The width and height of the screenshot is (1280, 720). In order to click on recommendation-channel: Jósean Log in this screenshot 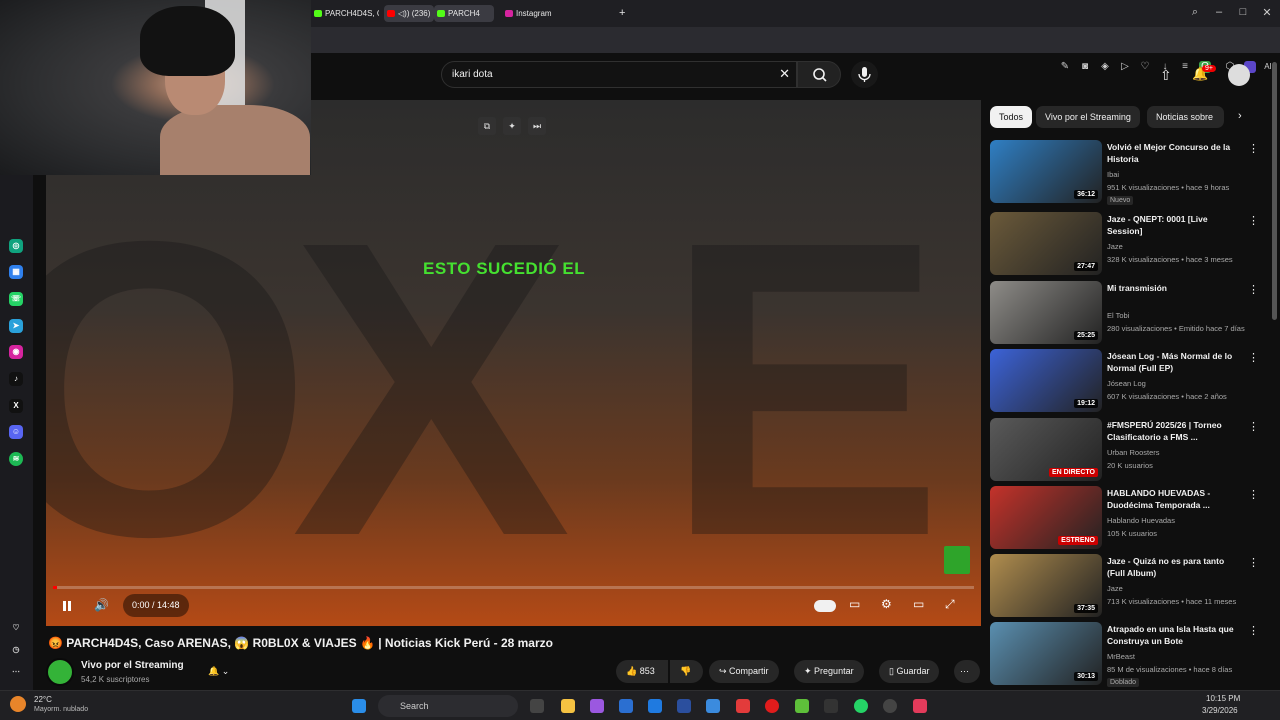, I will do `click(1126, 383)`.